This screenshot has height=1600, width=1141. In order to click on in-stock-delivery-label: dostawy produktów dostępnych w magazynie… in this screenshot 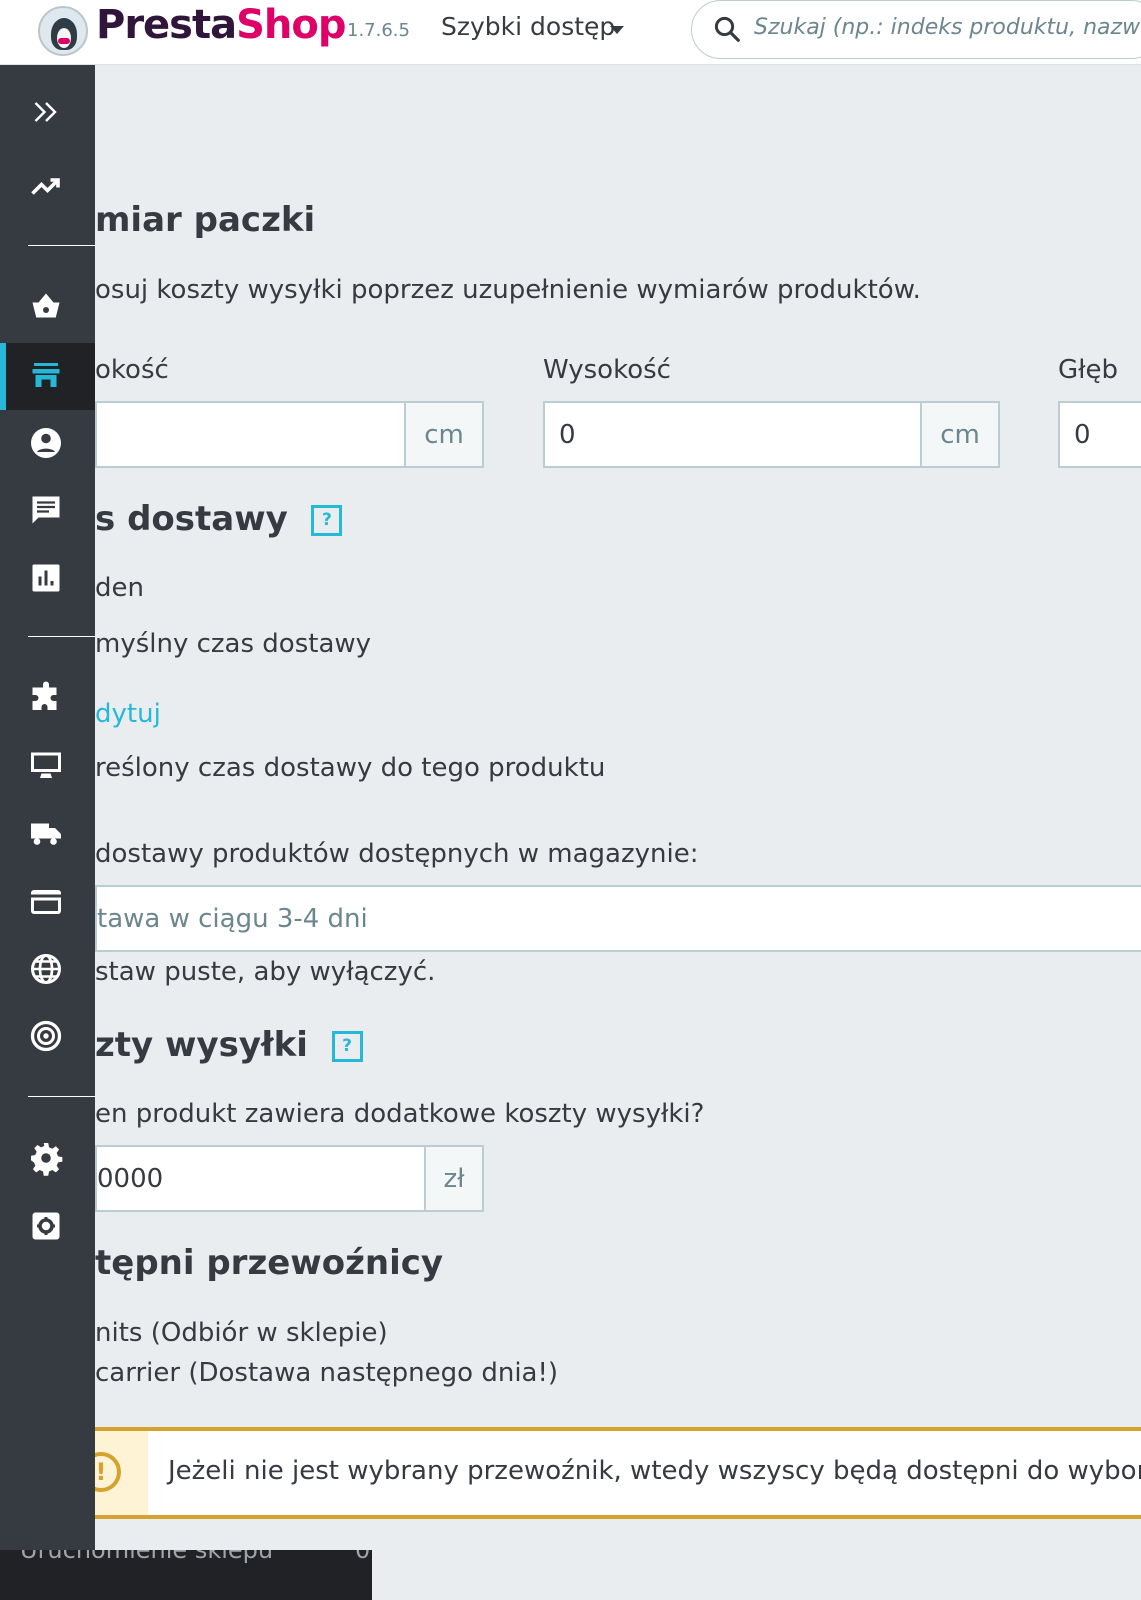, I will do `click(397, 854)`.